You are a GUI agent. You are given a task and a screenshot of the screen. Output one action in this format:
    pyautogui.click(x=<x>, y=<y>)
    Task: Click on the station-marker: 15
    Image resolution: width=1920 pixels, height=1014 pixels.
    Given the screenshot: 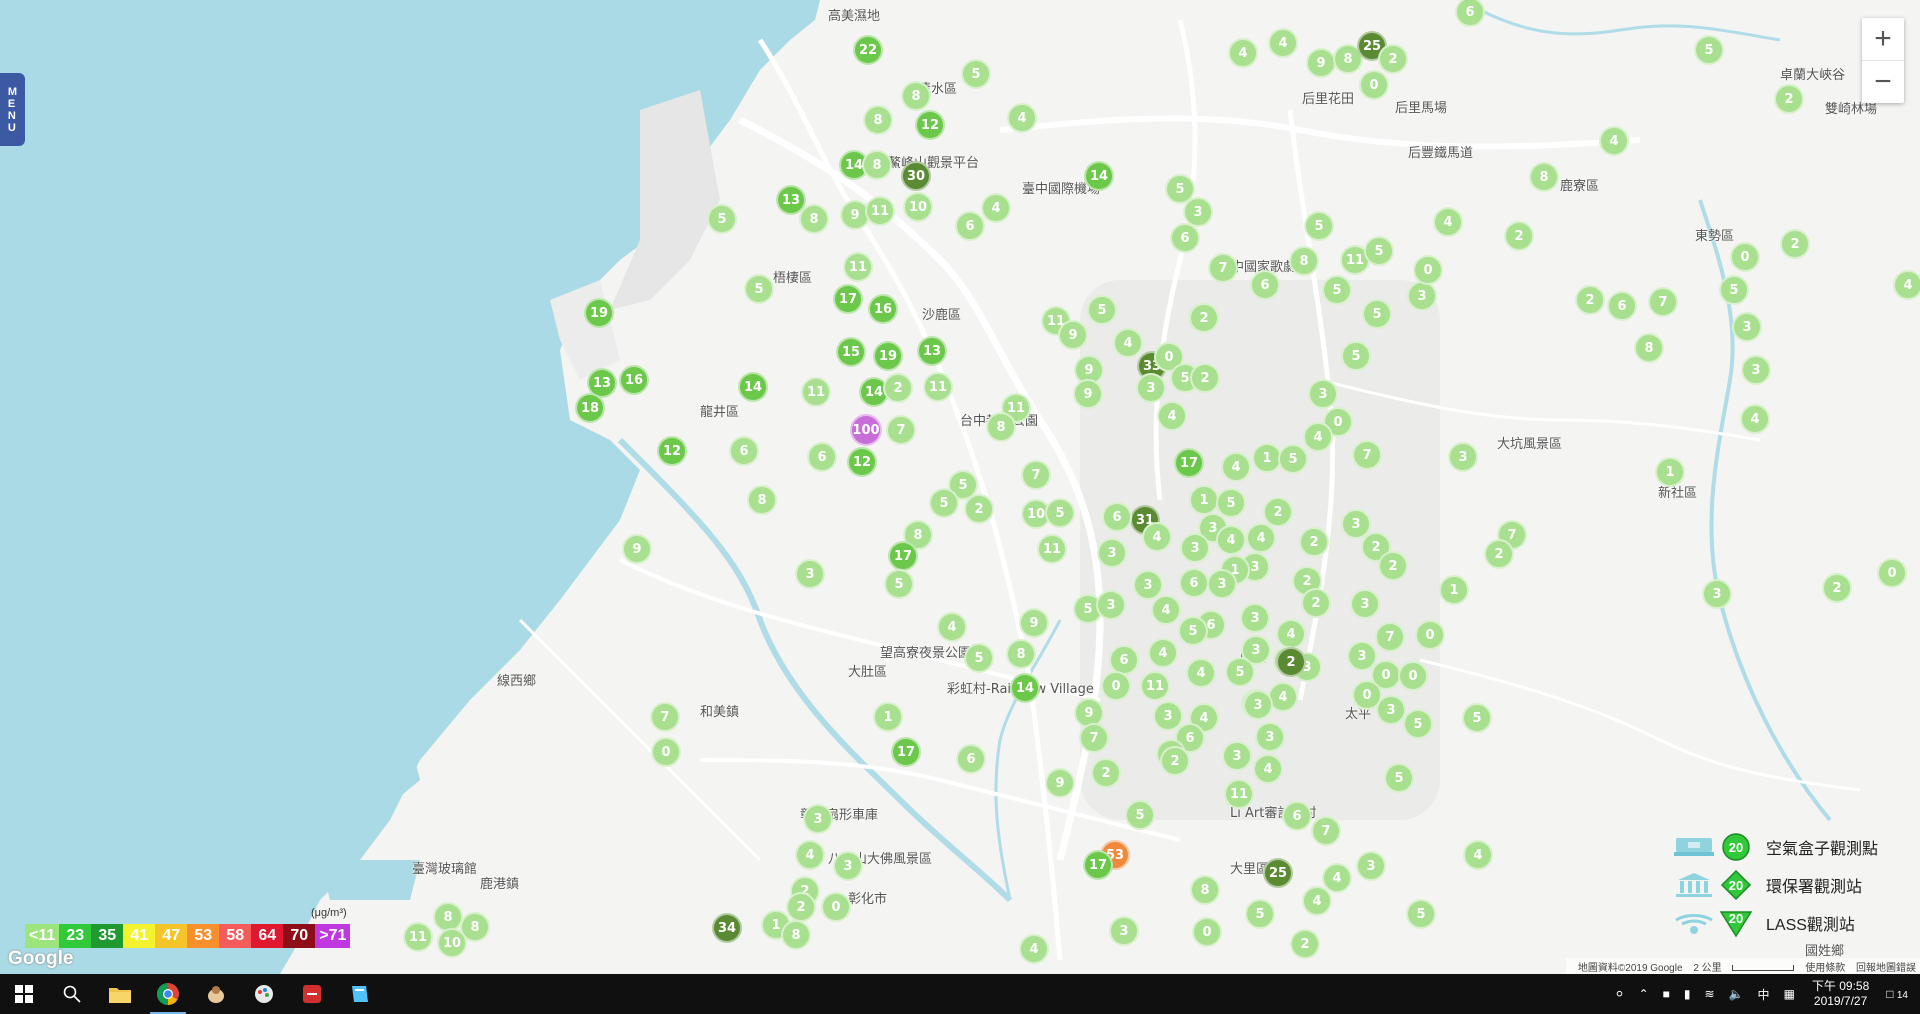 What is the action you would take?
    pyautogui.click(x=851, y=352)
    